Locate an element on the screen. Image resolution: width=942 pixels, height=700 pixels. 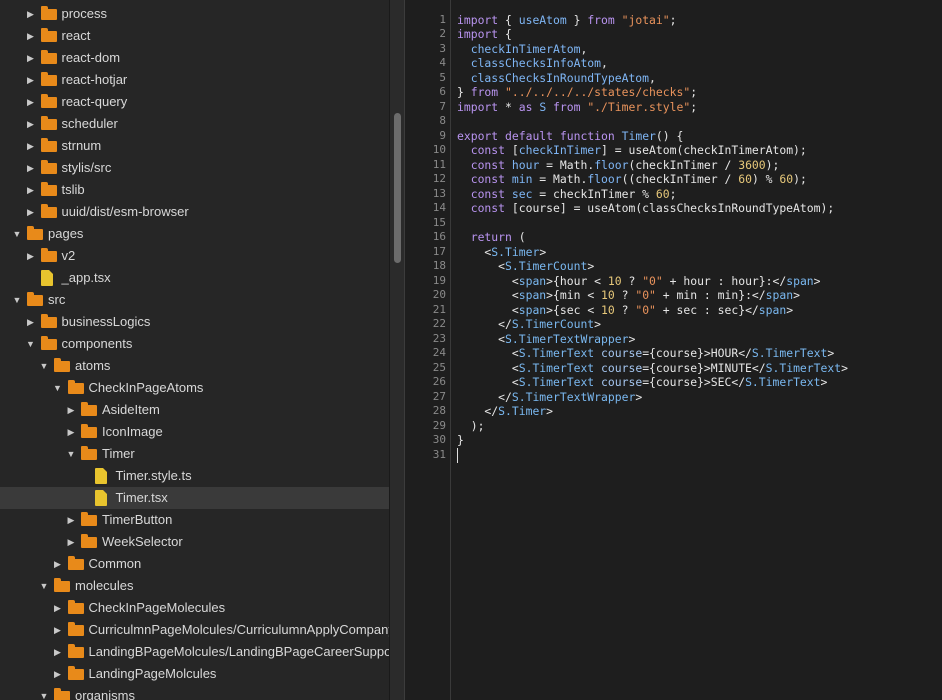
code-line: </S.TimerCount> is located at coordinates (529, 324).